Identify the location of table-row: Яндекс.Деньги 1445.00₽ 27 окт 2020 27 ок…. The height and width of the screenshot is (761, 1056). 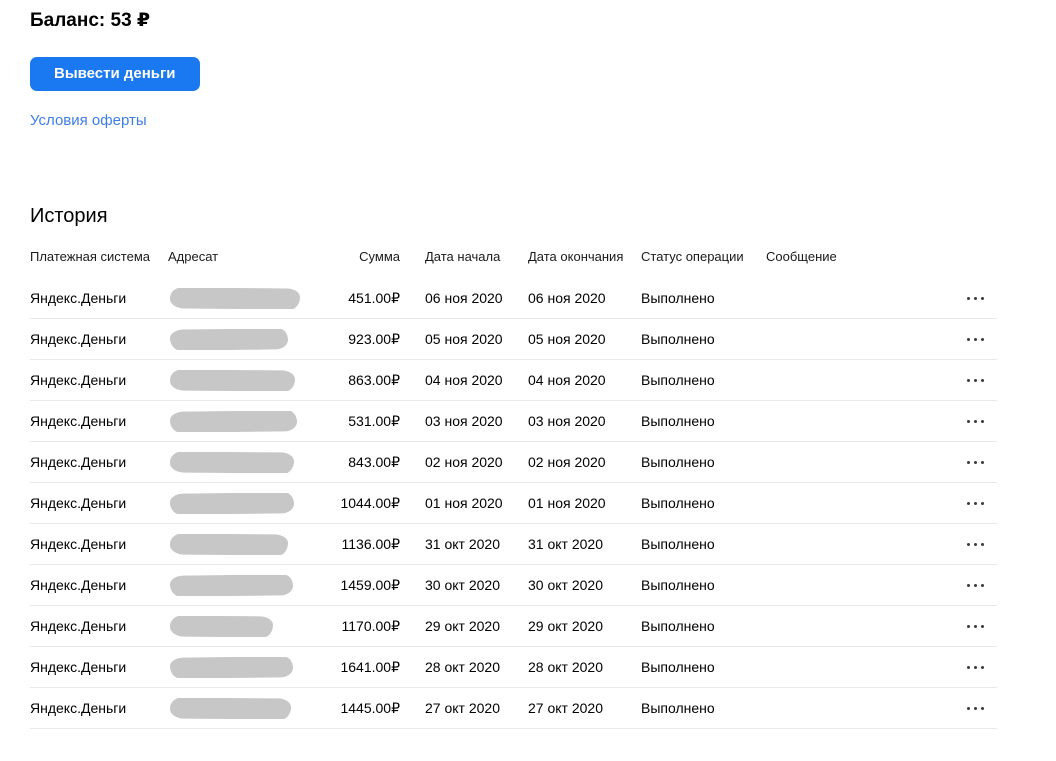
(513, 708).